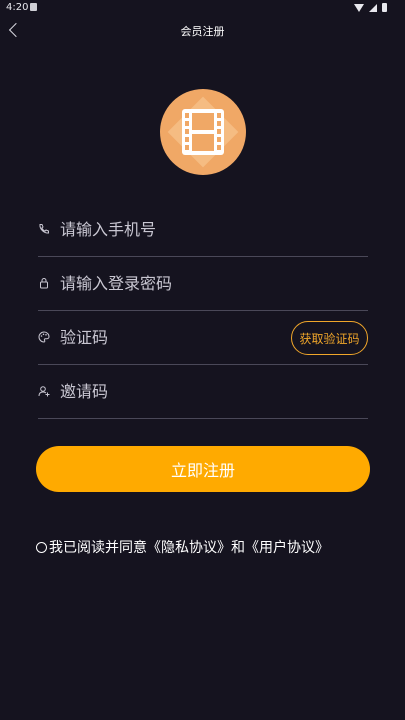  I want to click on wifi-icon, so click(359, 7).